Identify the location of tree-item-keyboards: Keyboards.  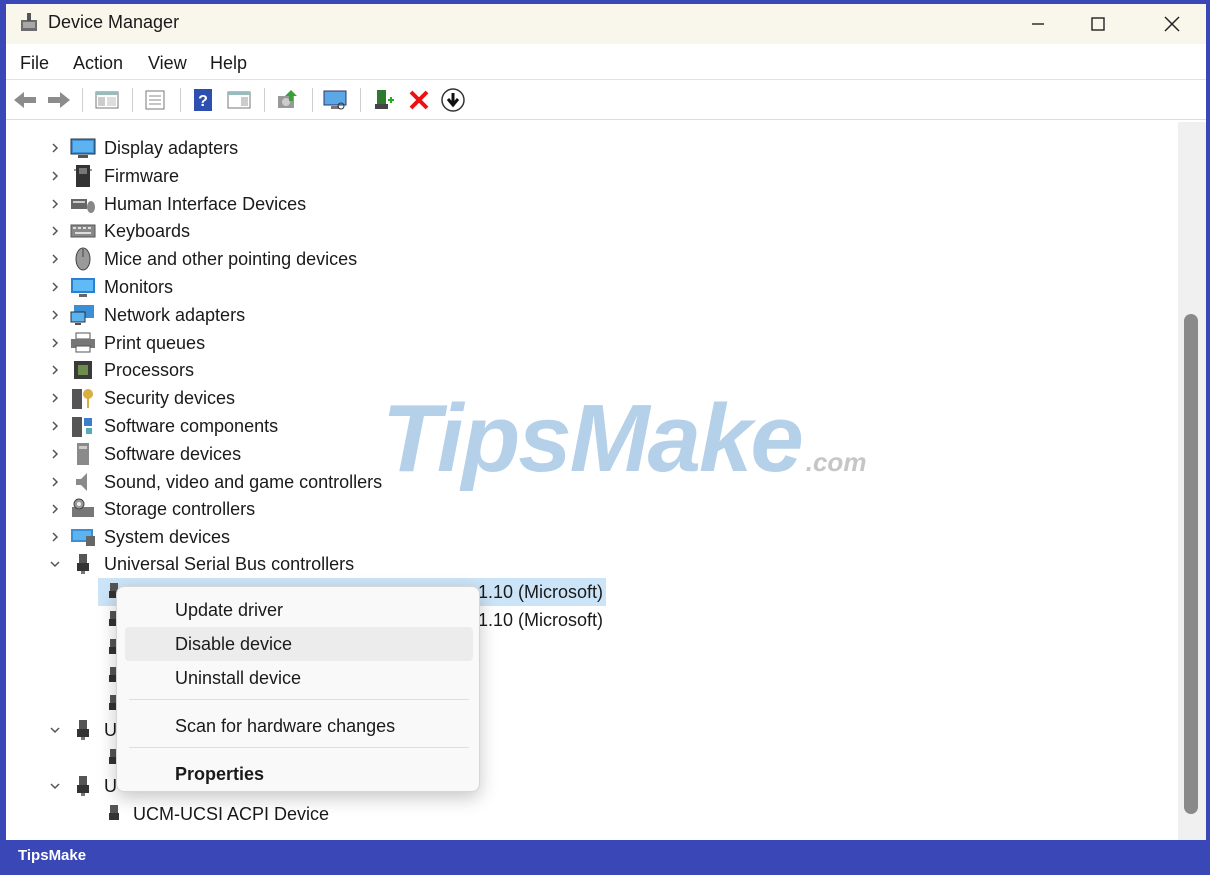
(592, 231).